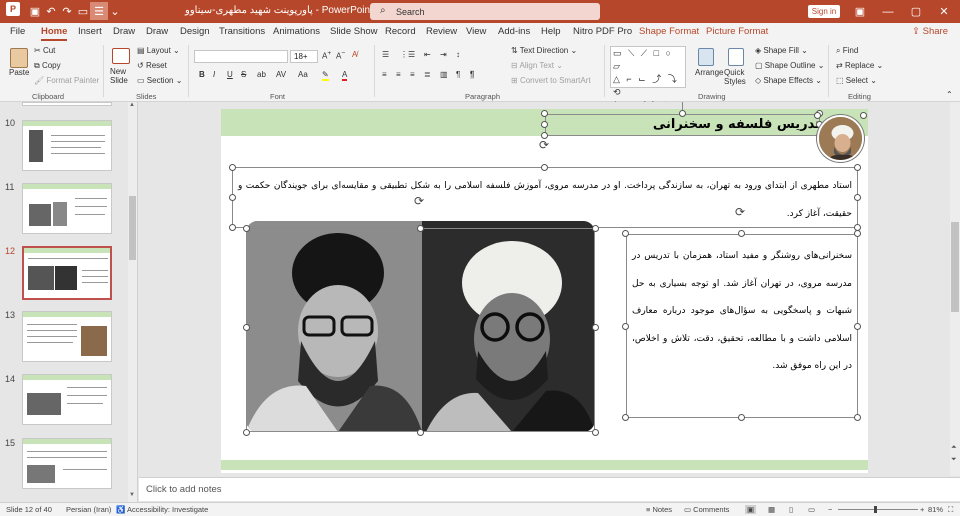 The width and height of the screenshot is (960, 516). Describe the element at coordinates (830, 509) in the screenshot. I see `zoom-out-icon: −` at that location.